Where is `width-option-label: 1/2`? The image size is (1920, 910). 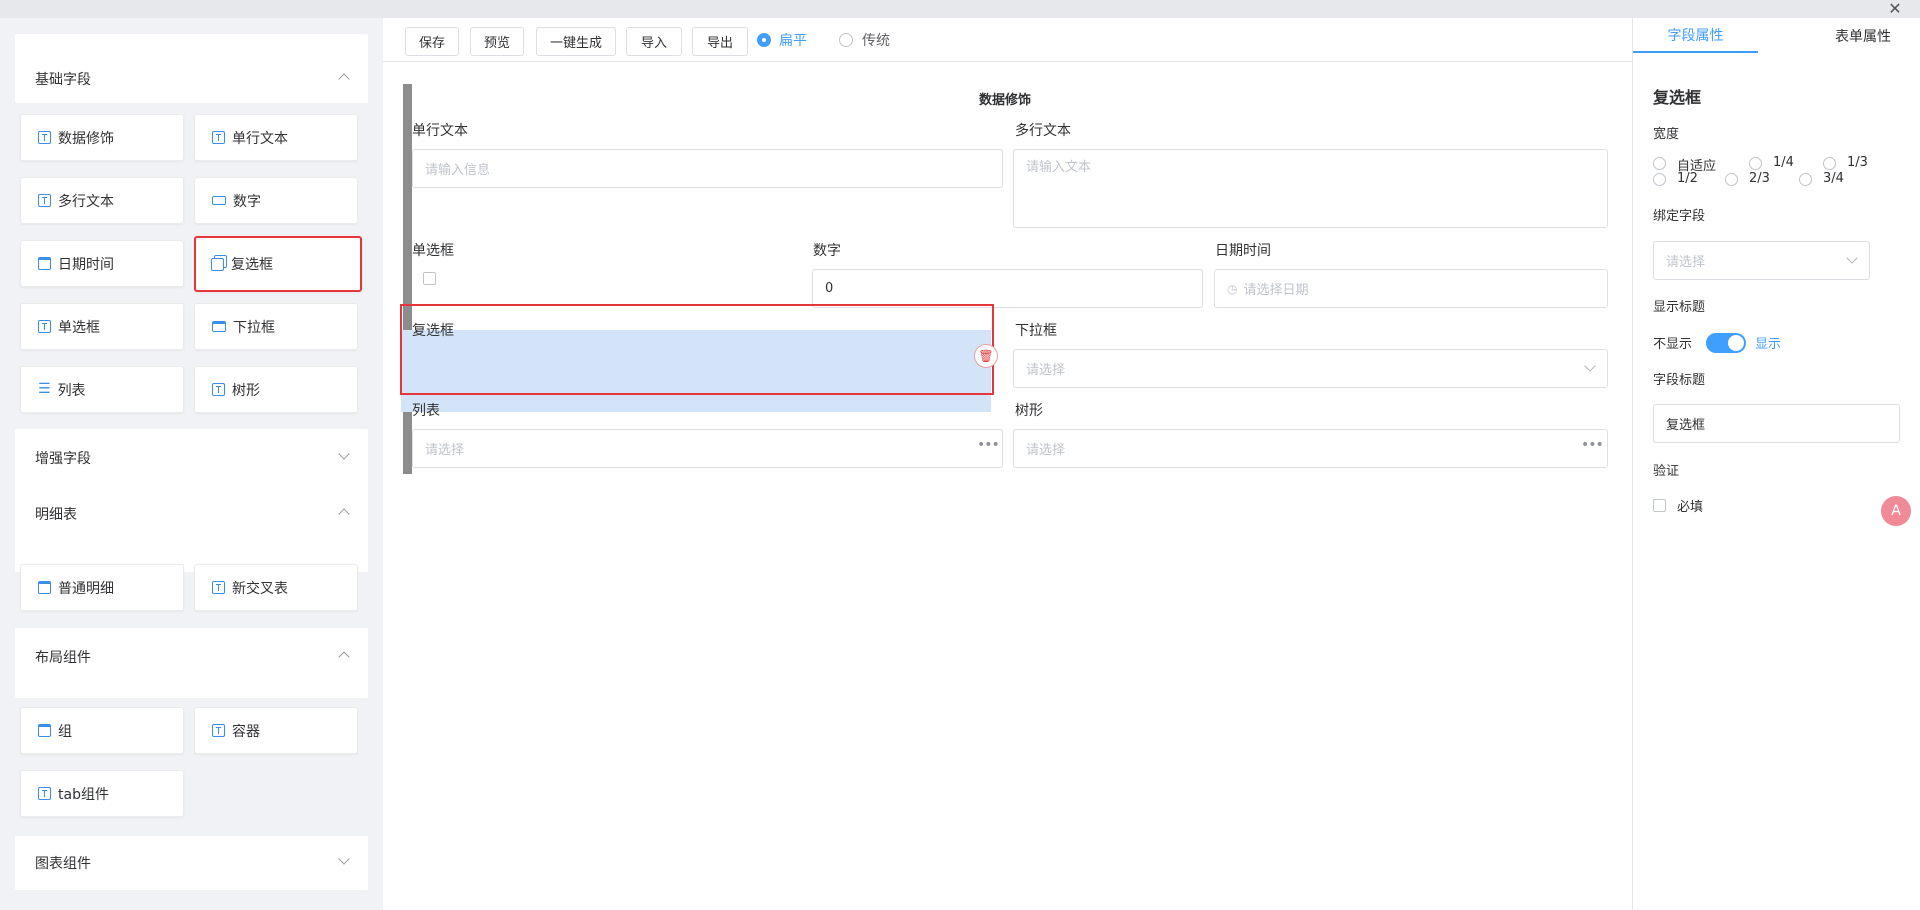
width-option-label: 1/2 is located at coordinates (1687, 178).